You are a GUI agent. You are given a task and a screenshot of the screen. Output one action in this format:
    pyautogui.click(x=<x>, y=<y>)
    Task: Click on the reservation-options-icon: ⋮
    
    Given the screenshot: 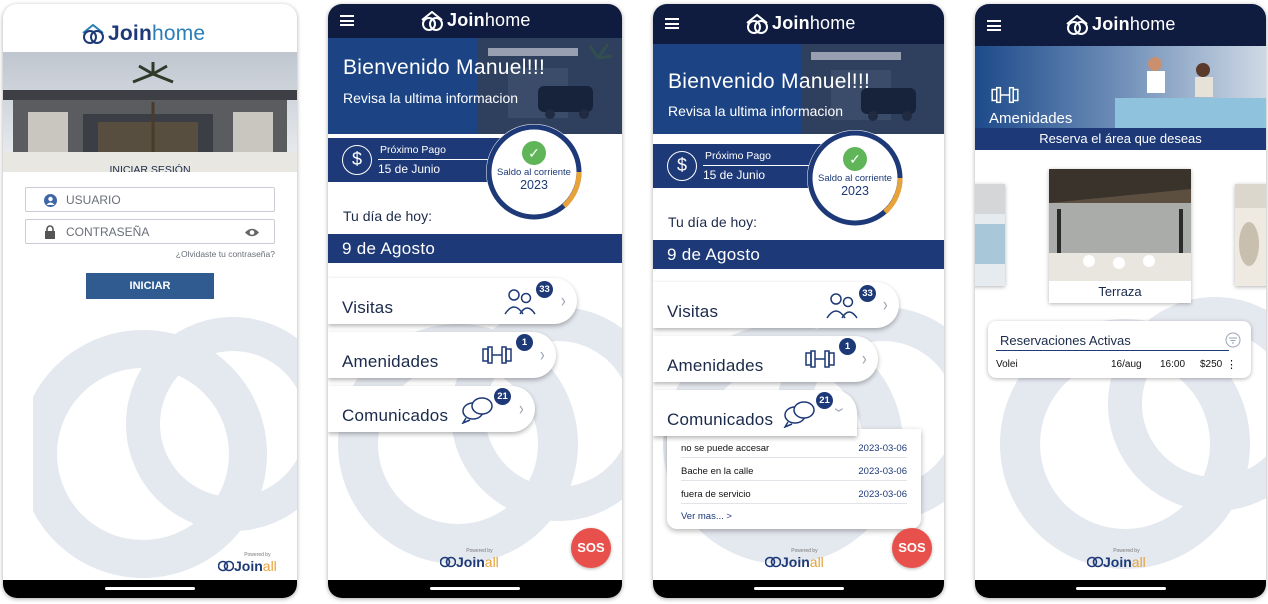 What is the action you would take?
    pyautogui.click(x=1231, y=364)
    